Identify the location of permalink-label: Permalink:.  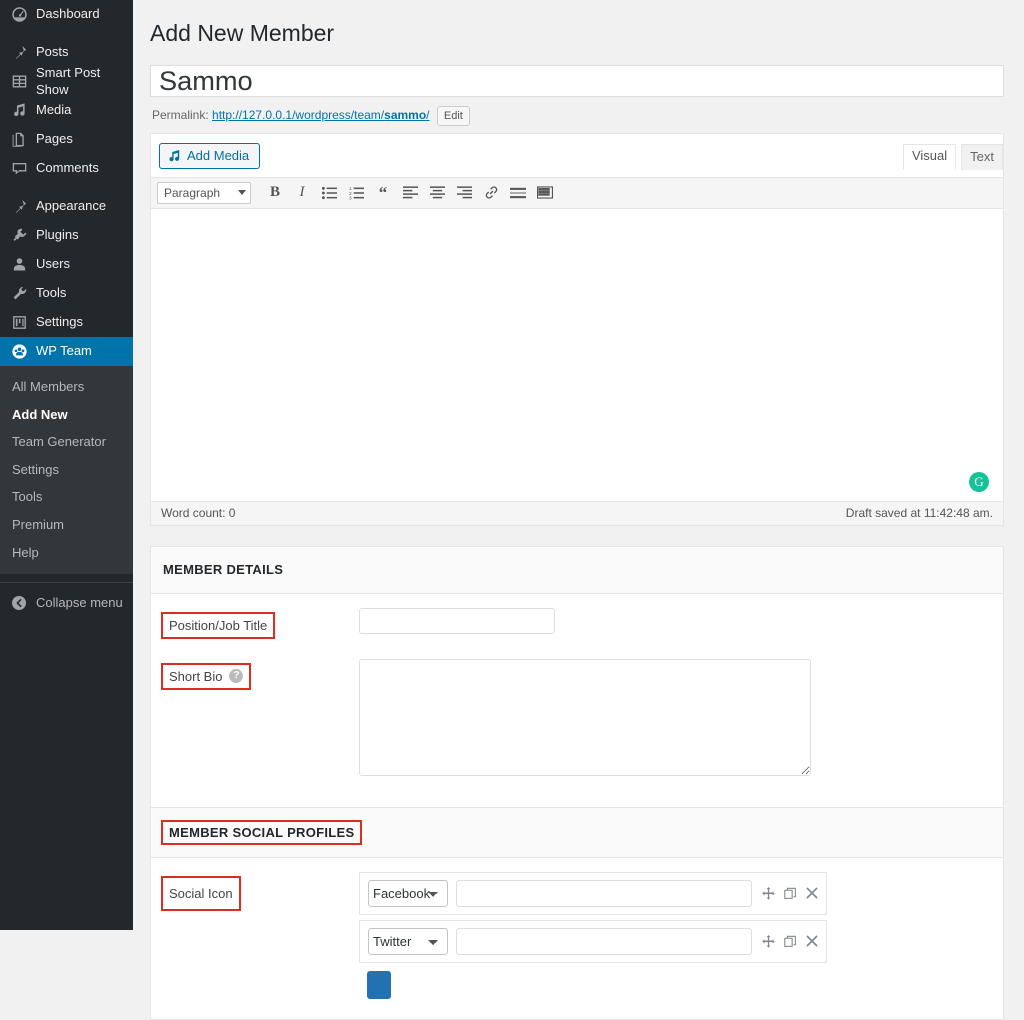
(180, 114).